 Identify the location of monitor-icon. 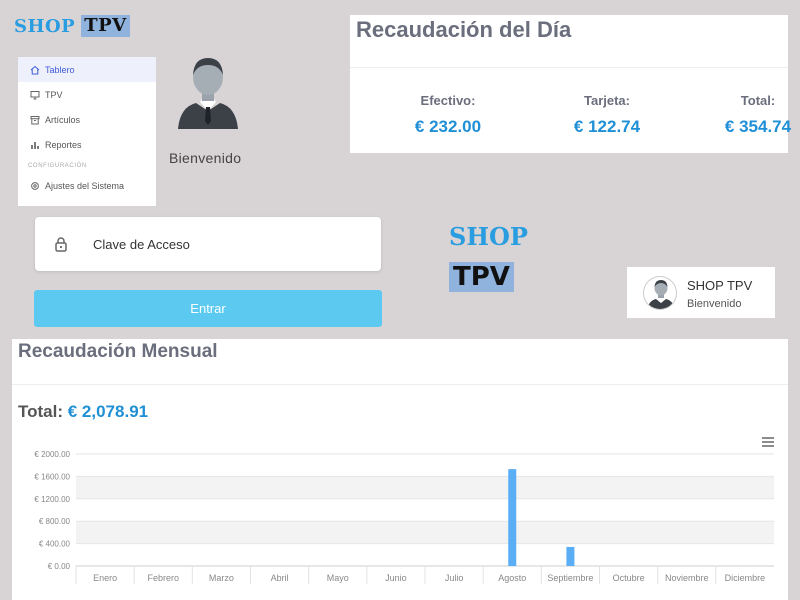
(35, 94).